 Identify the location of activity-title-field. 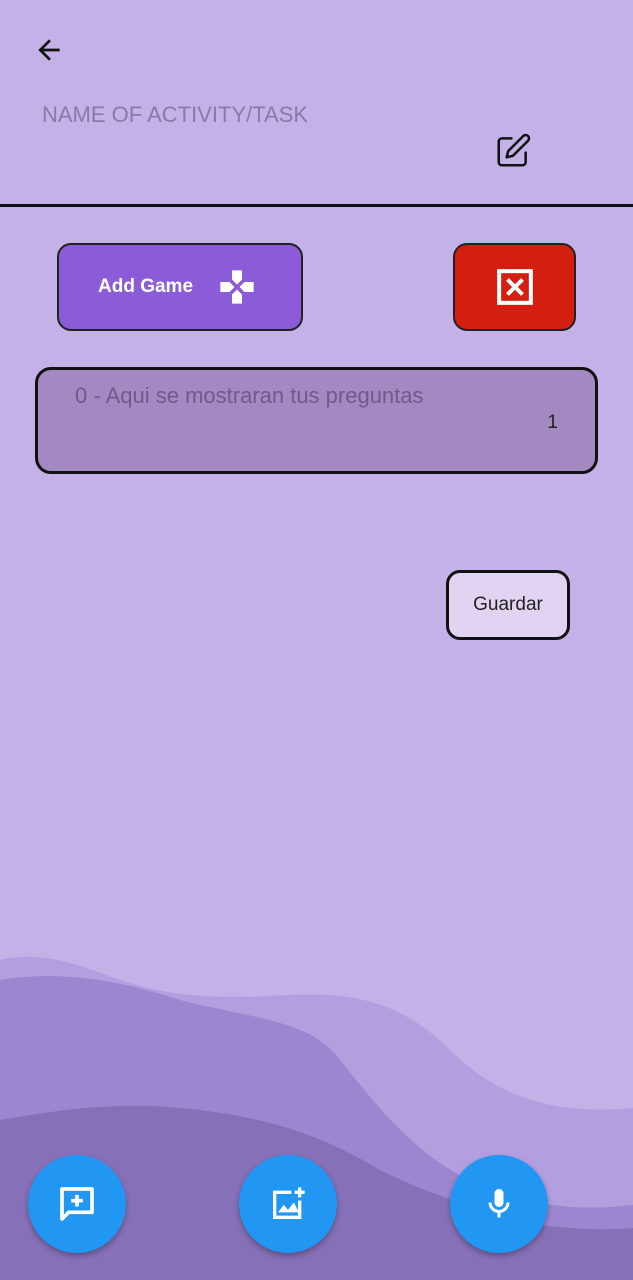
(316, 143).